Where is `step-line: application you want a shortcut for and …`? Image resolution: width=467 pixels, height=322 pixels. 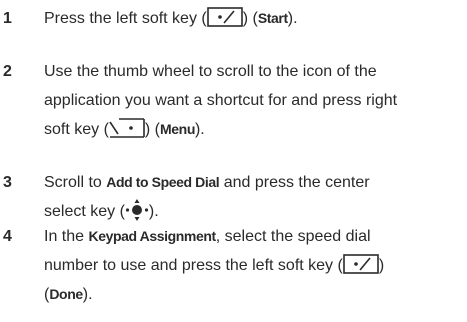 step-line: application you want a shortcut for and … is located at coordinates (221, 100).